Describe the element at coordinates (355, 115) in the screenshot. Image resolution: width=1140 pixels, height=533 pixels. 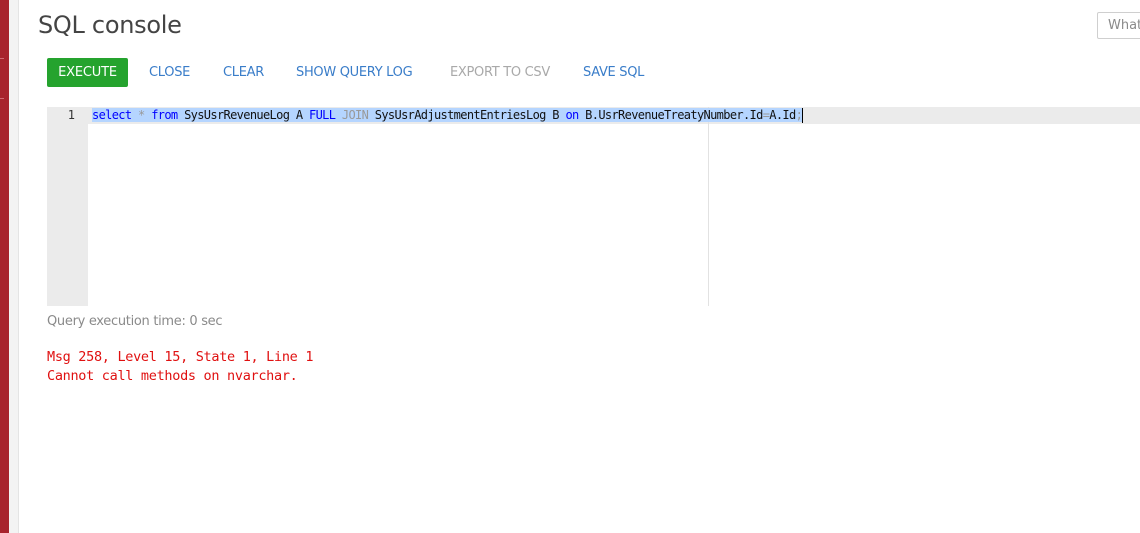
I see `keyword-join: JOIN` at that location.